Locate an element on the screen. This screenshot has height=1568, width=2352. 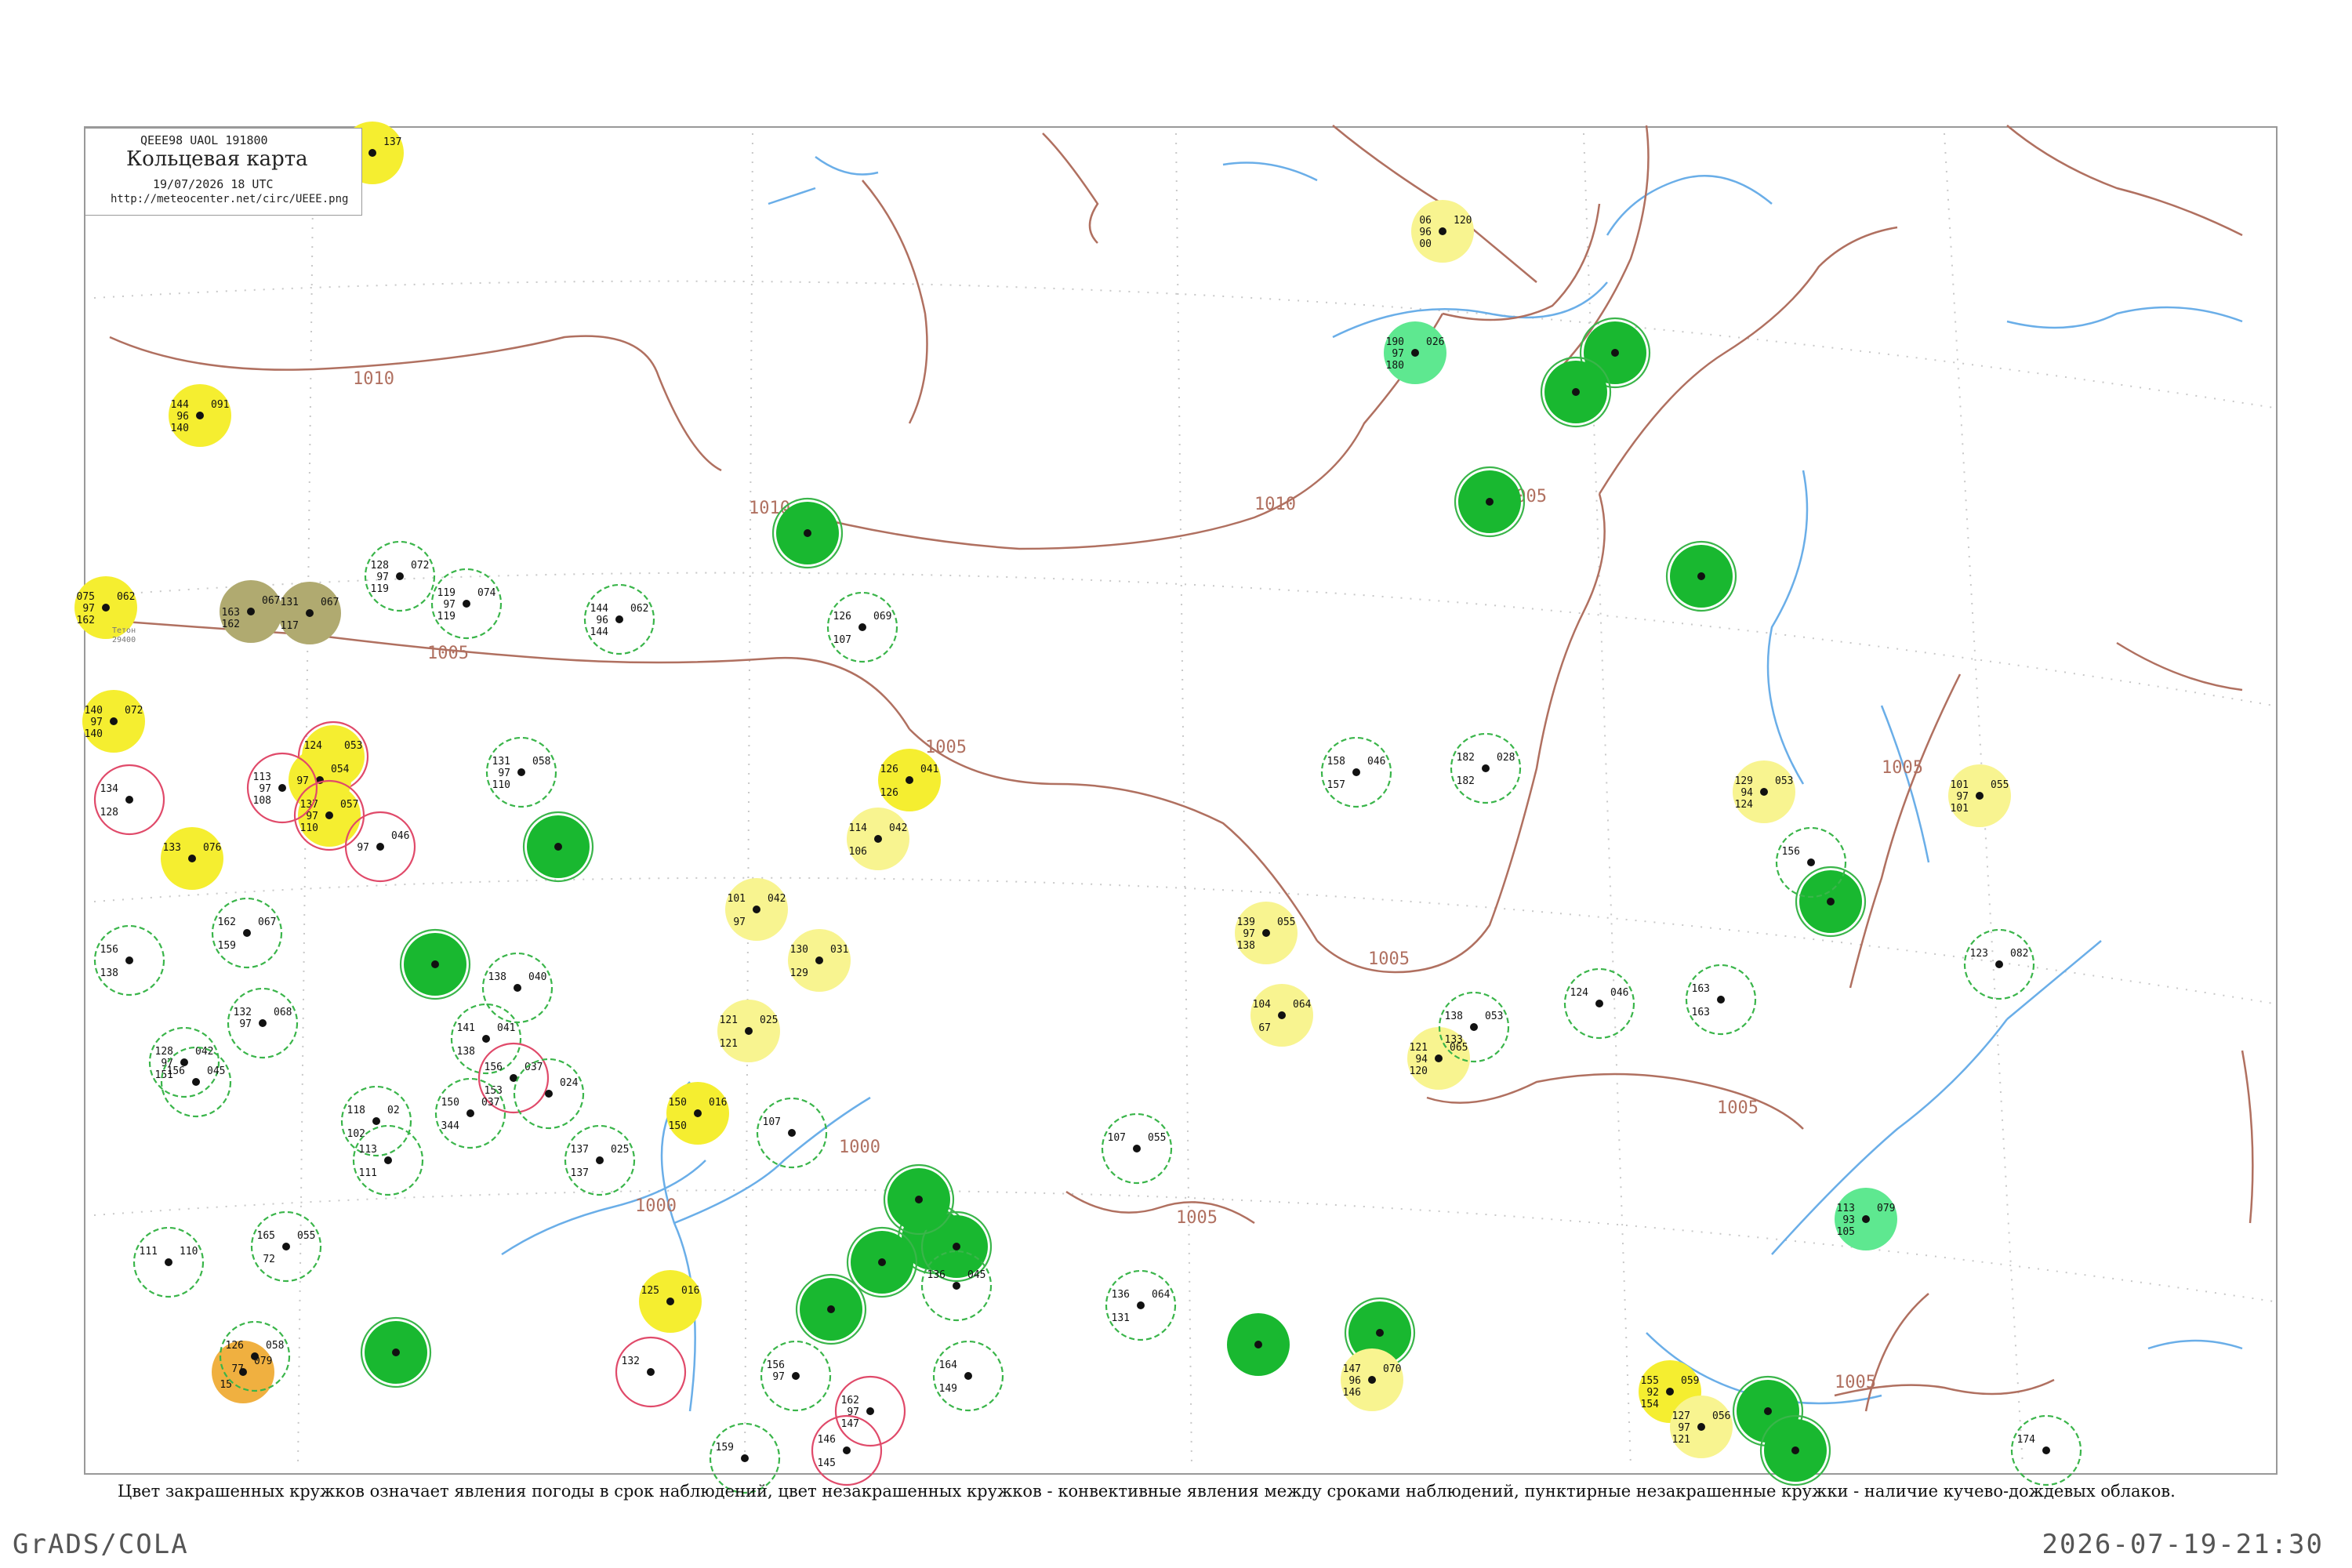
station-dewpoint: 119 is located at coordinates (446, 616).